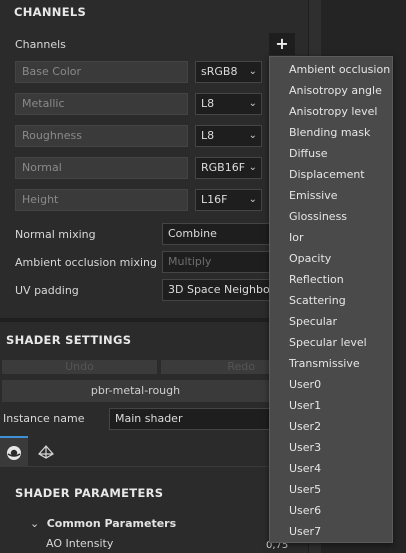  Describe the element at coordinates (80, 543) in the screenshot. I see `ao-intensity-label: AO Intensity` at that location.